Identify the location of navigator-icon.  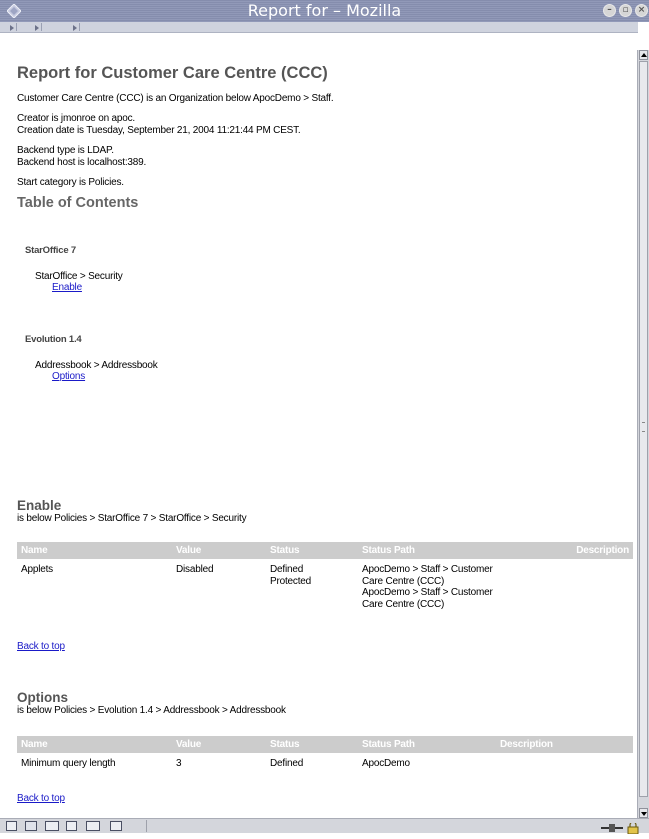
(11, 826).